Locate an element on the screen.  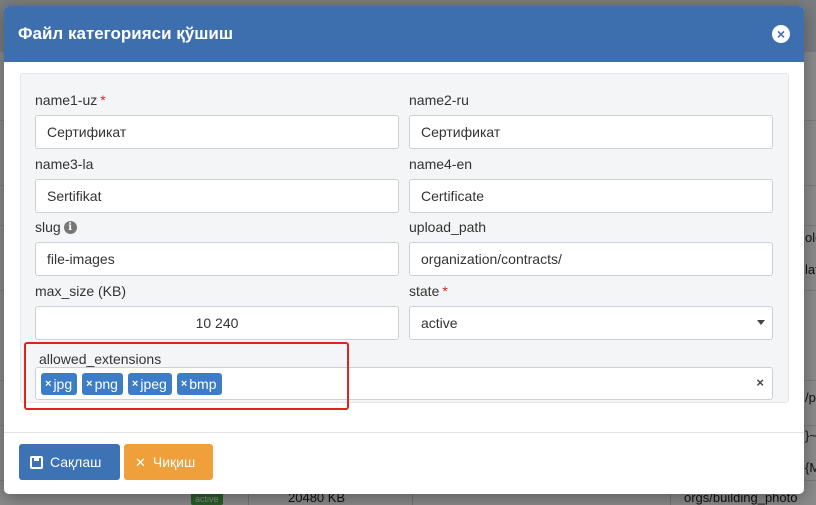
tag-jpg: × jpg is located at coordinates (59, 383).